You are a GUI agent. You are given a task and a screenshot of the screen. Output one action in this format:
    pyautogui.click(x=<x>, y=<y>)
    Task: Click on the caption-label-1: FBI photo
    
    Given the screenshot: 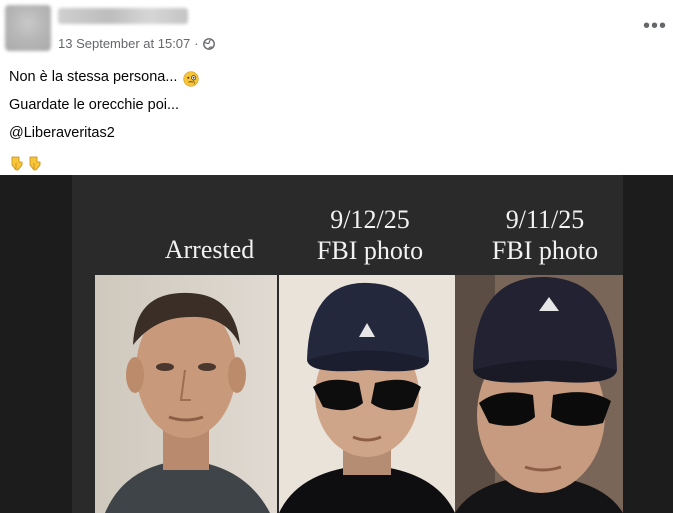 What is the action you would take?
    pyautogui.click(x=370, y=250)
    